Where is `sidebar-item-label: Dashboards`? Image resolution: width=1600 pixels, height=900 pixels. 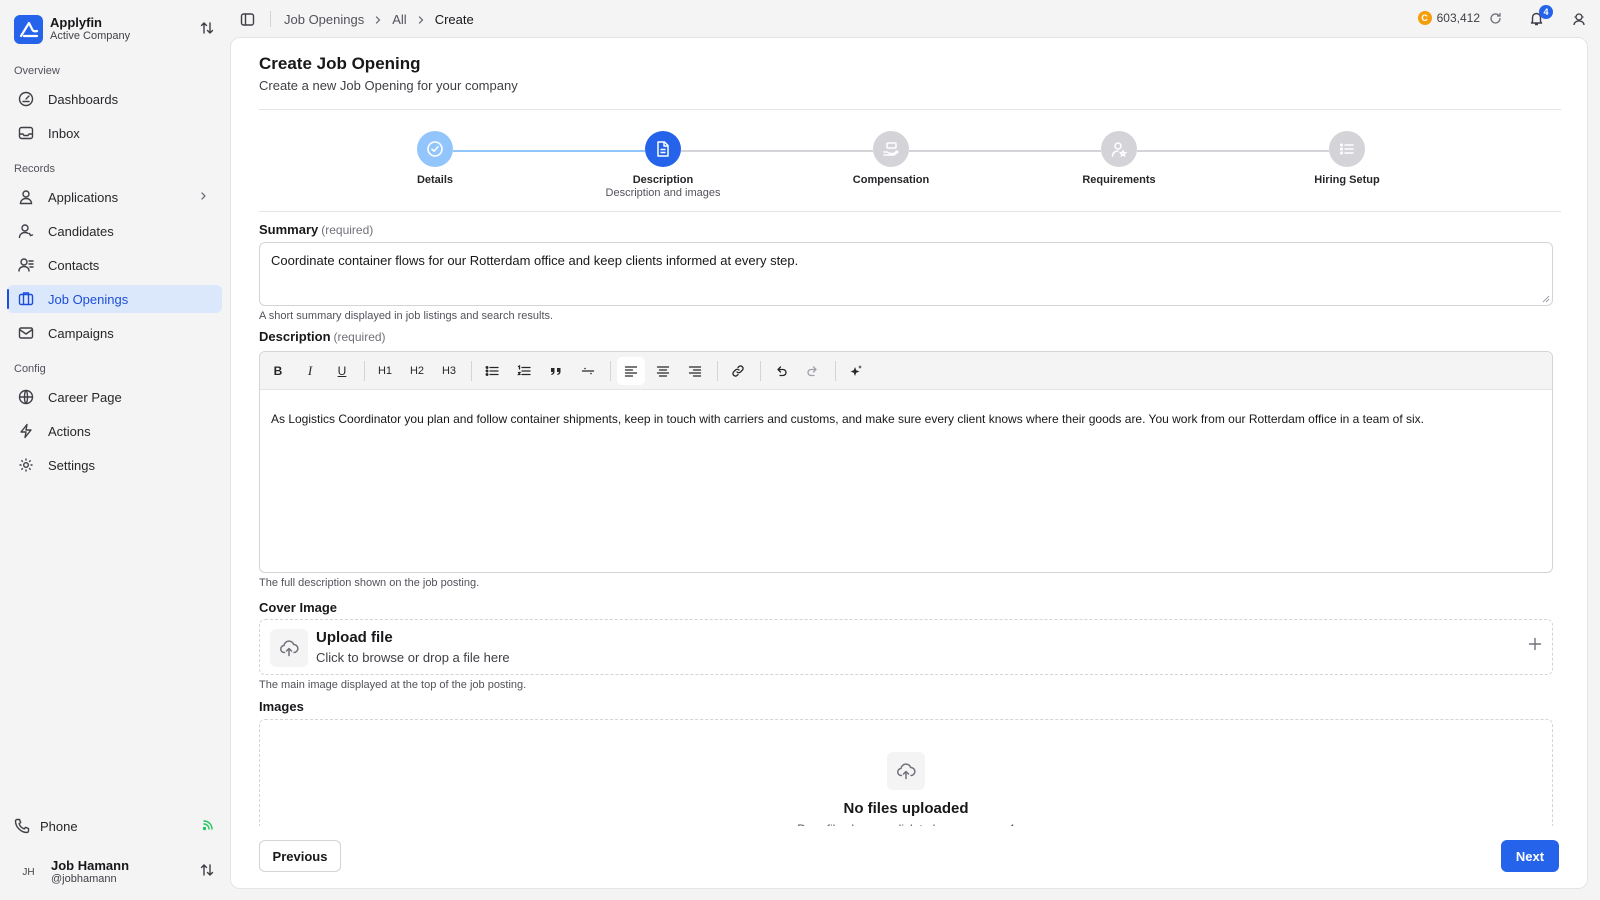
sidebar-item-label: Dashboards is located at coordinates (83, 99).